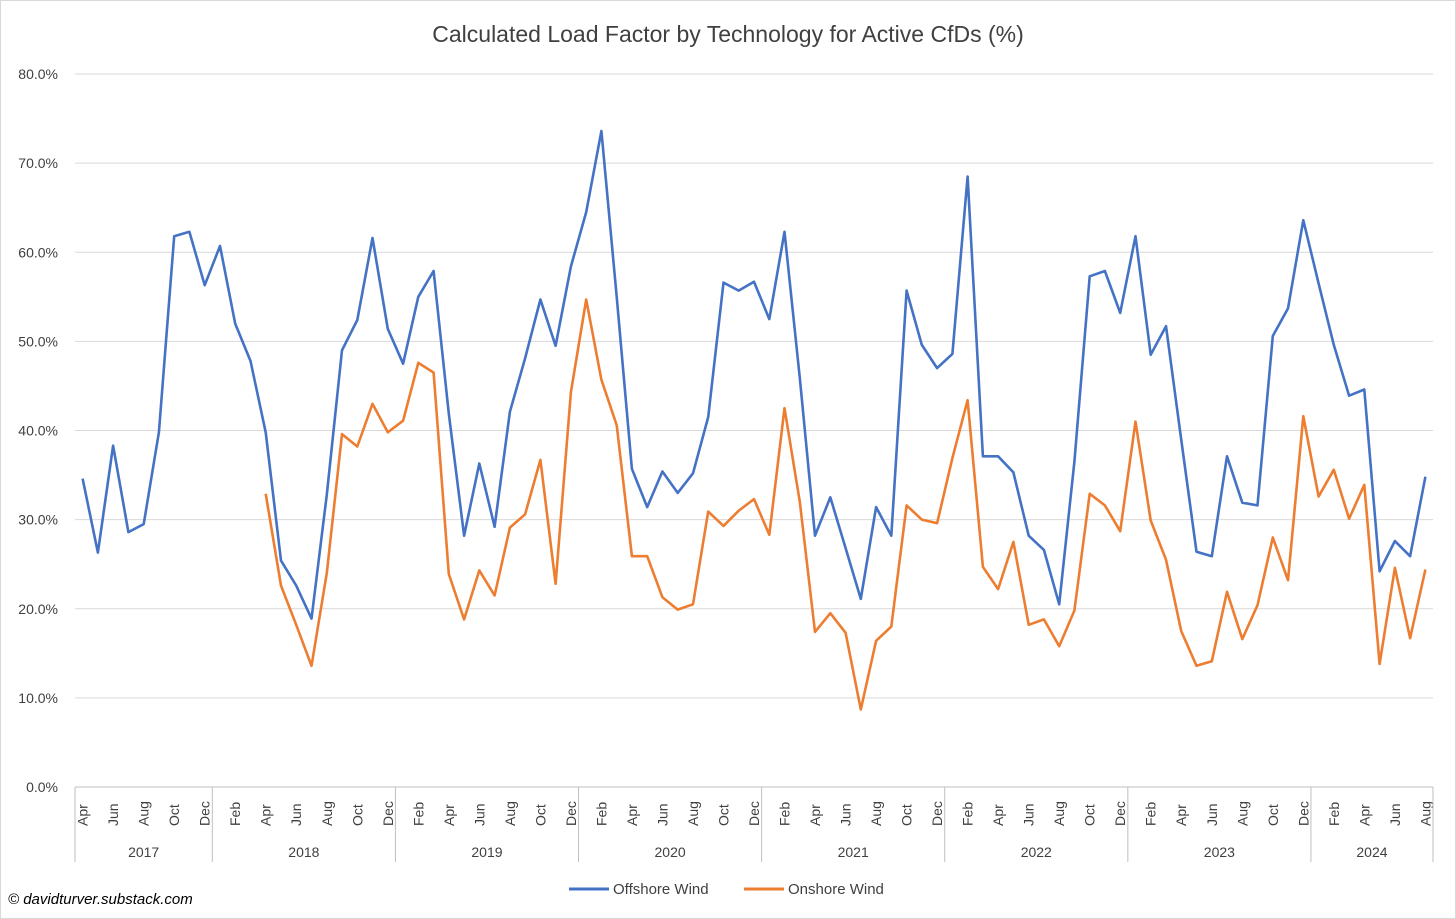  I want to click on x-year-label: 2022, so click(1036, 852).